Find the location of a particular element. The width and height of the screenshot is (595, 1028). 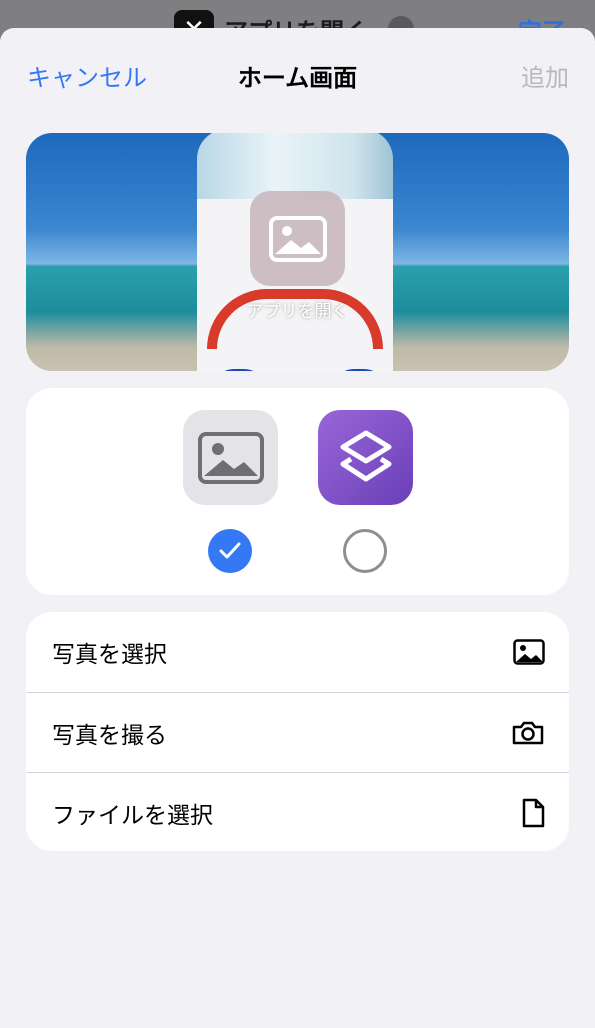

preview-app-icon is located at coordinates (297, 238).